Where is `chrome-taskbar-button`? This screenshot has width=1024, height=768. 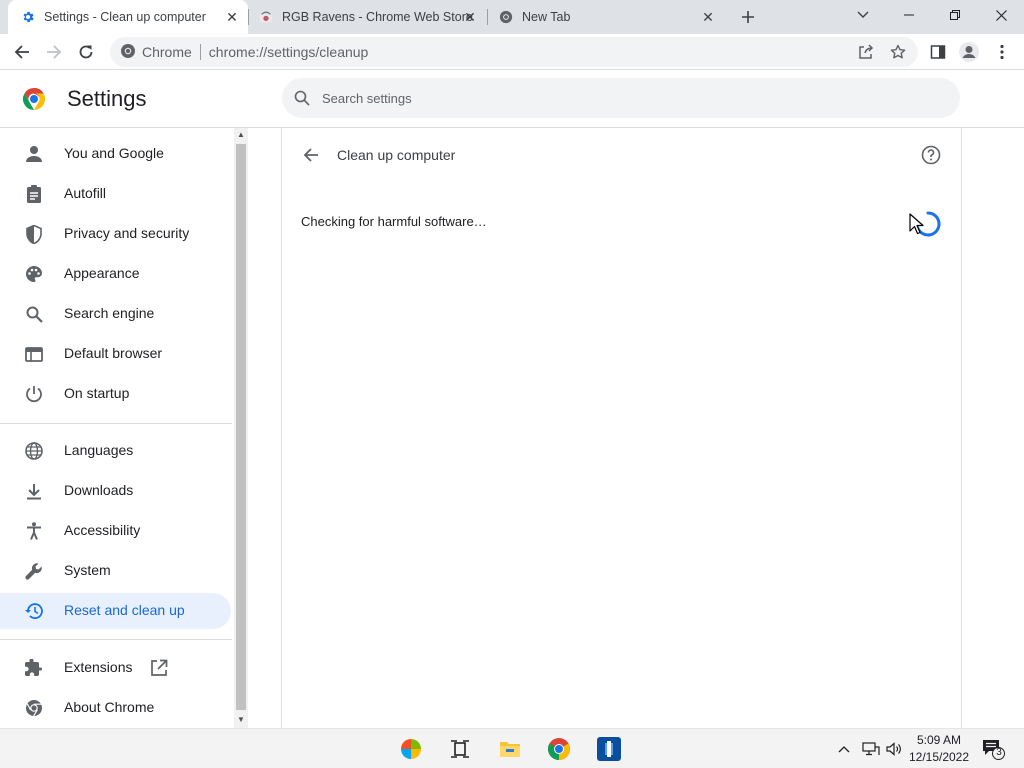
chrome-taskbar-button is located at coordinates (559, 749).